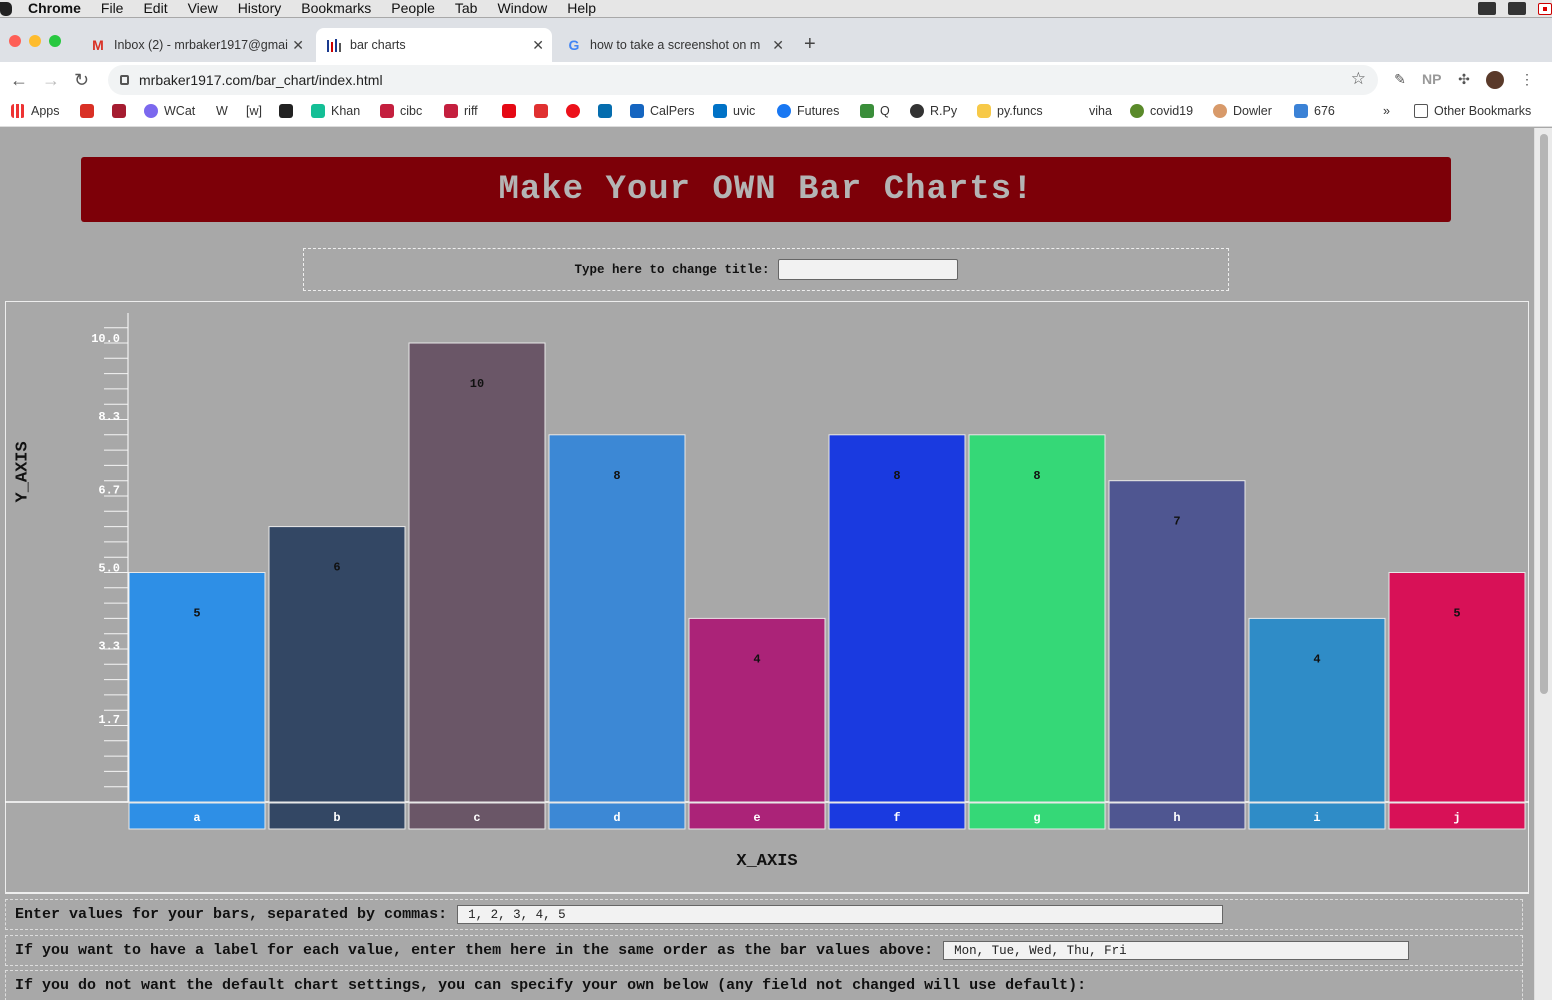 The image size is (1552, 1000). Describe the element at coordinates (720, 111) in the screenshot. I see `outlook-icon` at that location.